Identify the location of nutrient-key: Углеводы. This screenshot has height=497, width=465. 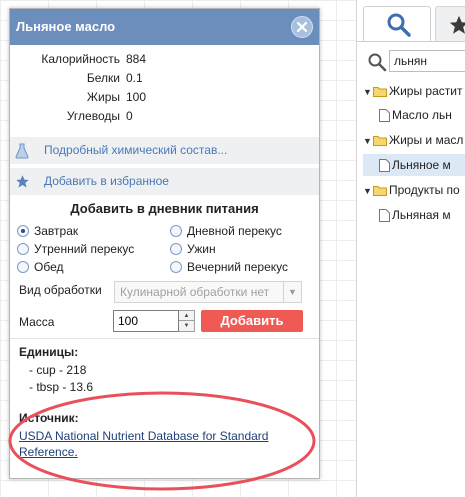
(93, 116).